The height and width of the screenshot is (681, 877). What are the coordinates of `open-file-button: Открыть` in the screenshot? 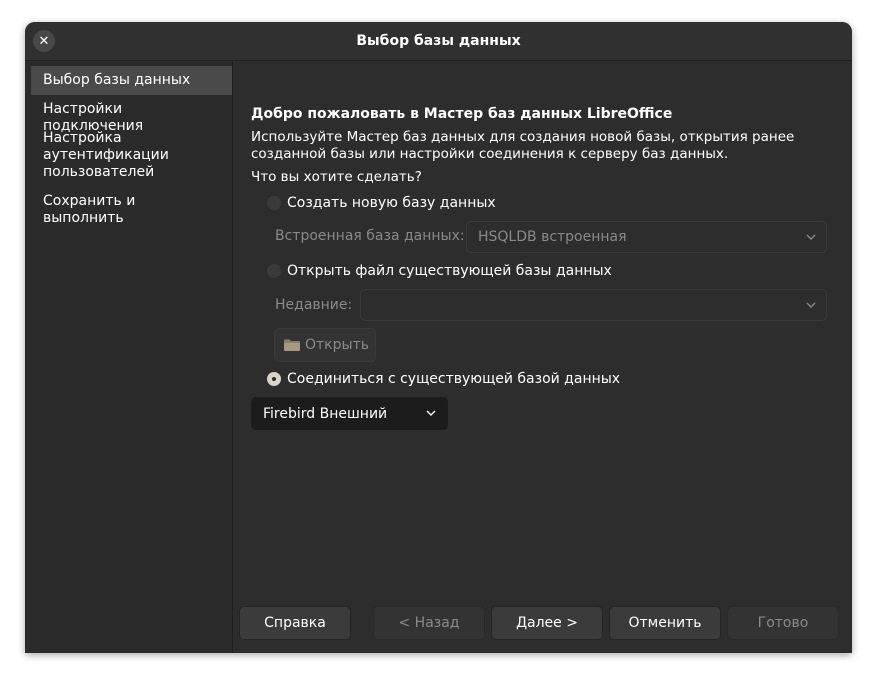 It's located at (325, 345).